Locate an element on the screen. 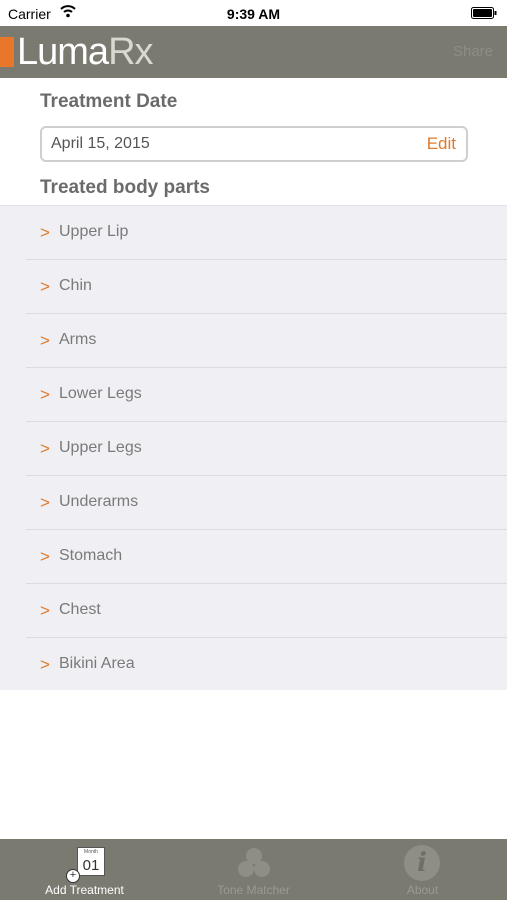 This screenshot has height=900, width=507. treatment-date-title: Treatment Date is located at coordinates (109, 101).